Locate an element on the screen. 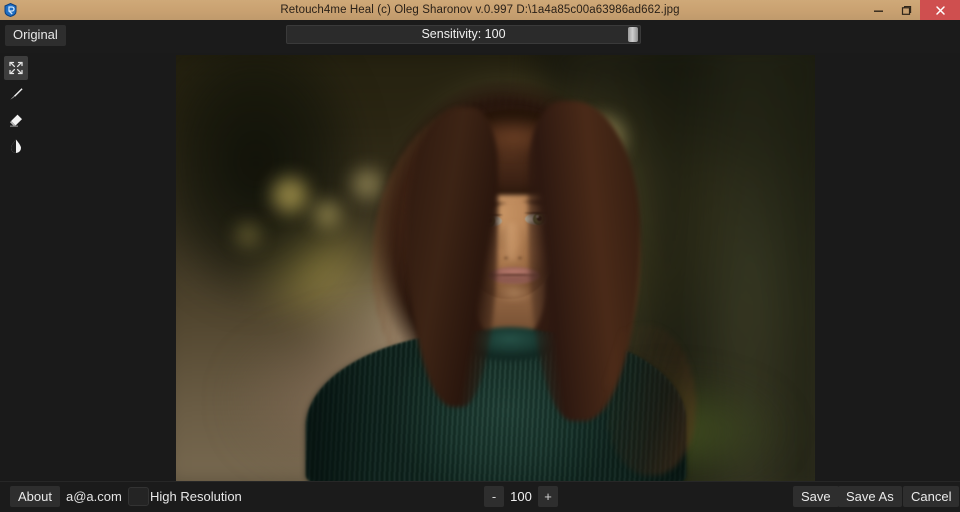  sensitivity-slider-handle is located at coordinates (633, 34).